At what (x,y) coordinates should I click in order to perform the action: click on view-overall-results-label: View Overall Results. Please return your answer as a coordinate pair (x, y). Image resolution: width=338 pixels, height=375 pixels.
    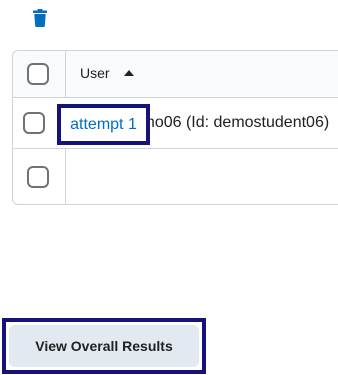
    Looking at the image, I should click on (104, 346).